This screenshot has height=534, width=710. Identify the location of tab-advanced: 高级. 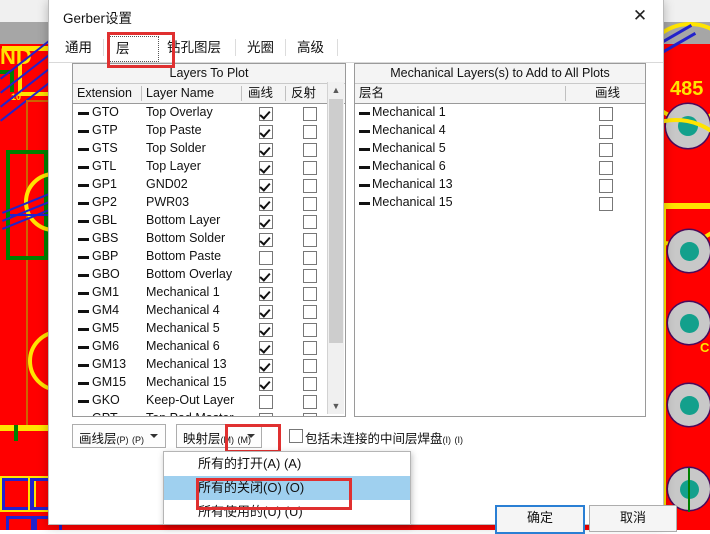
(310, 48).